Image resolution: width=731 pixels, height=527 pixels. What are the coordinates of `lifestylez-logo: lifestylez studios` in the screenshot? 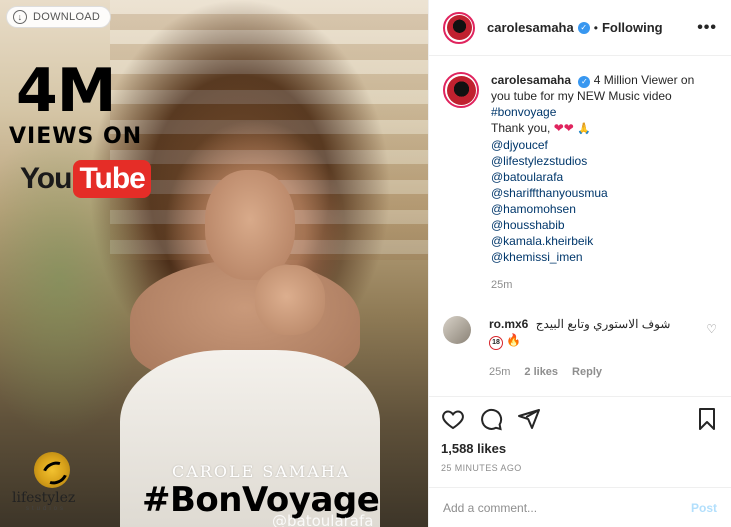 It's located at (52, 482).